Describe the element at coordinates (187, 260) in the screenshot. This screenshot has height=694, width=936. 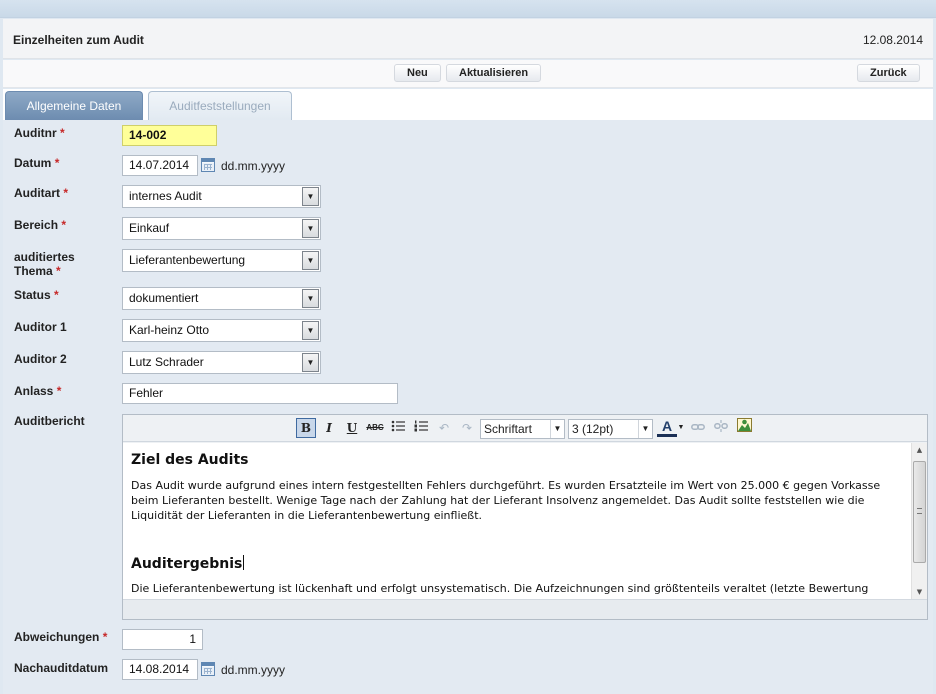
I see `thema-value: Lieferantenbewertung` at that location.